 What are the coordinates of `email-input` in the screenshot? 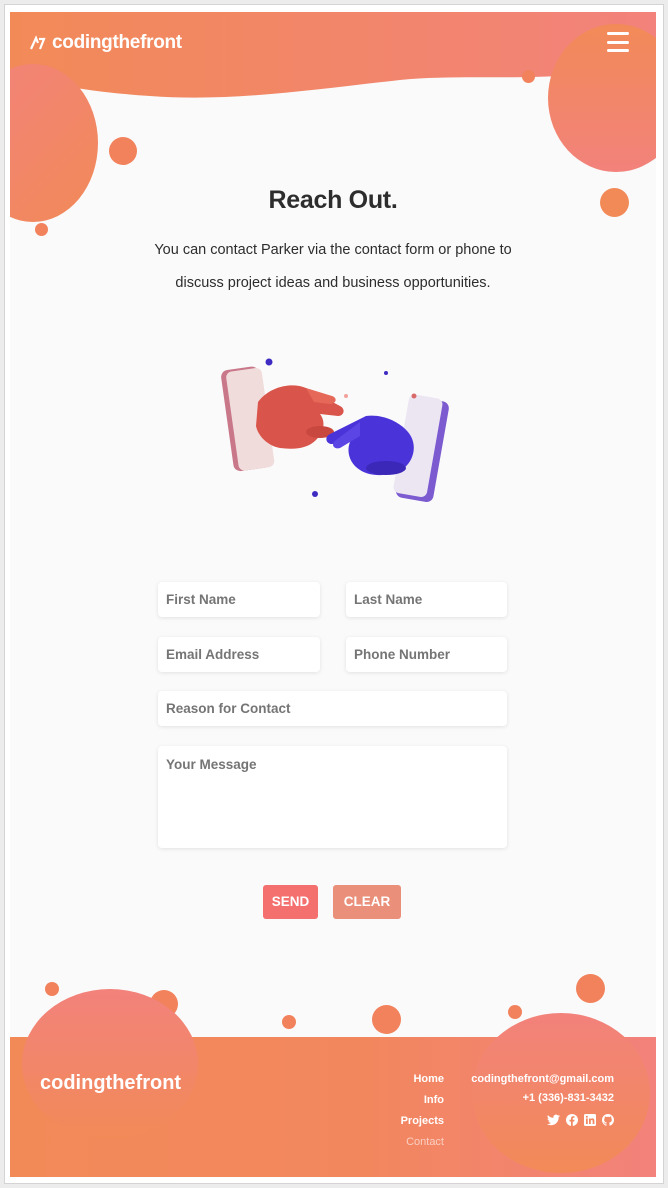 It's located at (239, 654).